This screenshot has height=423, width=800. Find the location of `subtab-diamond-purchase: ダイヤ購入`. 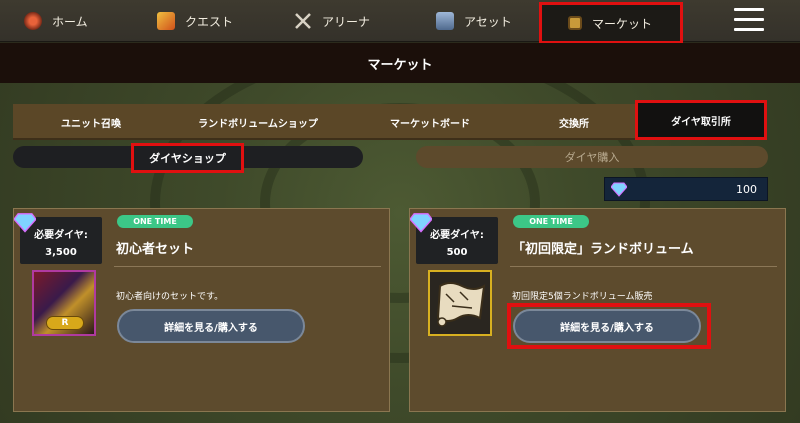

subtab-diamond-purchase: ダイヤ購入 is located at coordinates (592, 157).